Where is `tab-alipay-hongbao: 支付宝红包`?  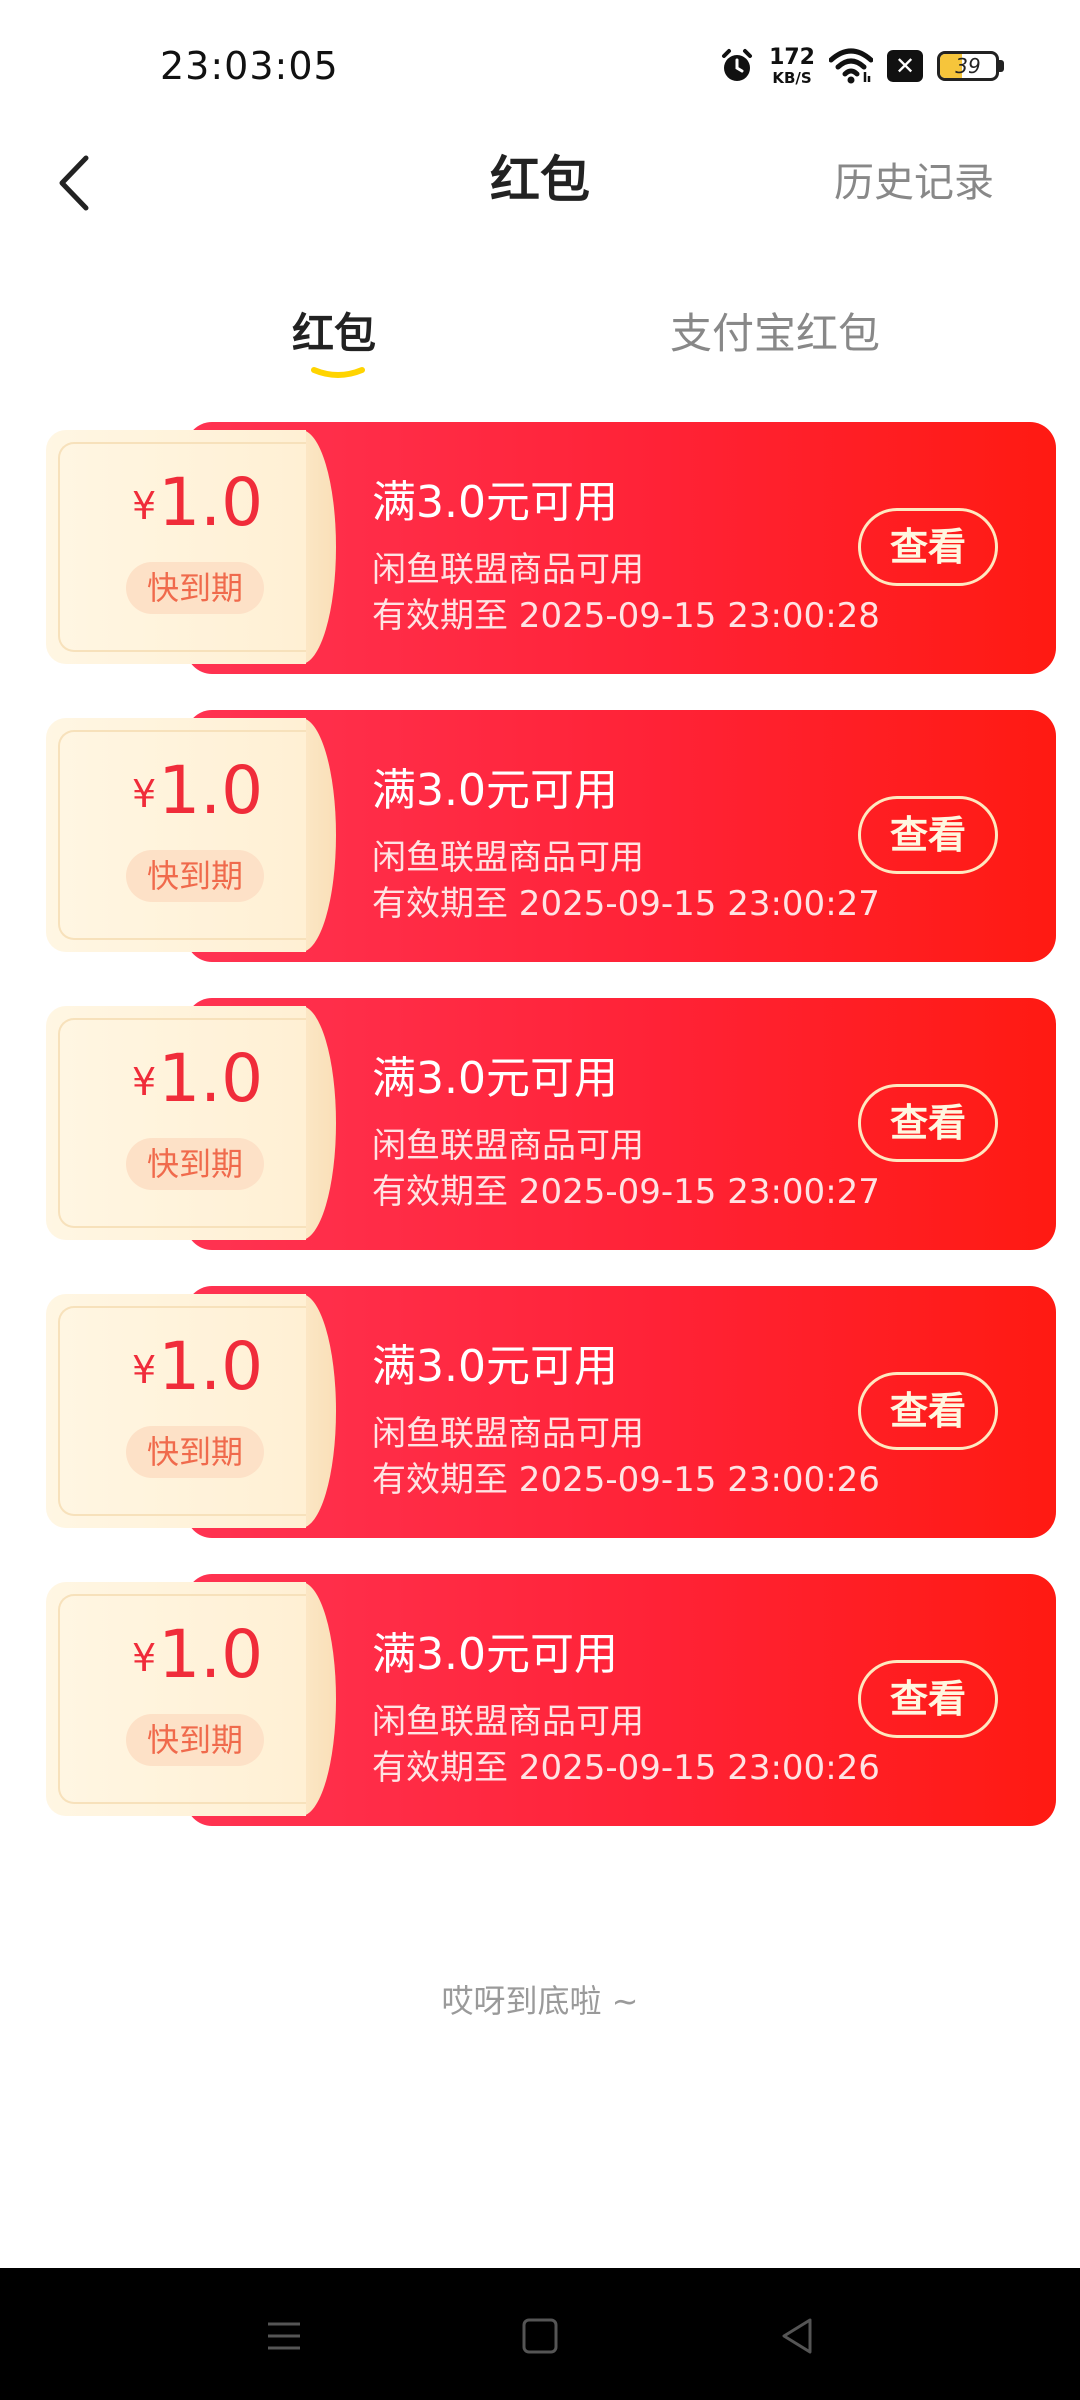 tab-alipay-hongbao: 支付宝红包 is located at coordinates (775, 330).